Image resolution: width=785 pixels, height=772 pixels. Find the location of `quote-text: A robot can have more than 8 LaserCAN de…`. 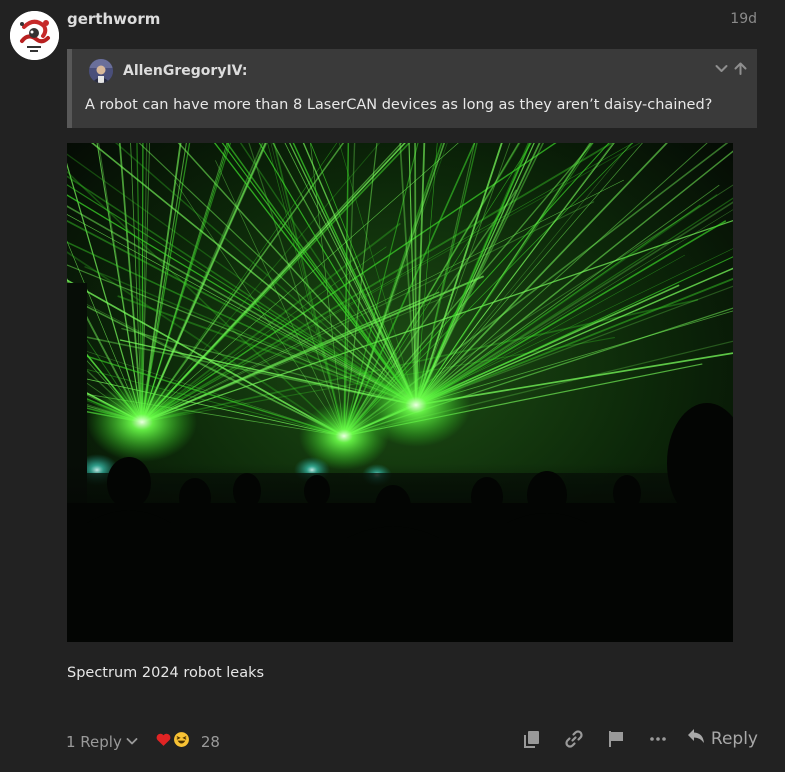

quote-text: A robot can have more than 8 LaserCAN de… is located at coordinates (399, 105).